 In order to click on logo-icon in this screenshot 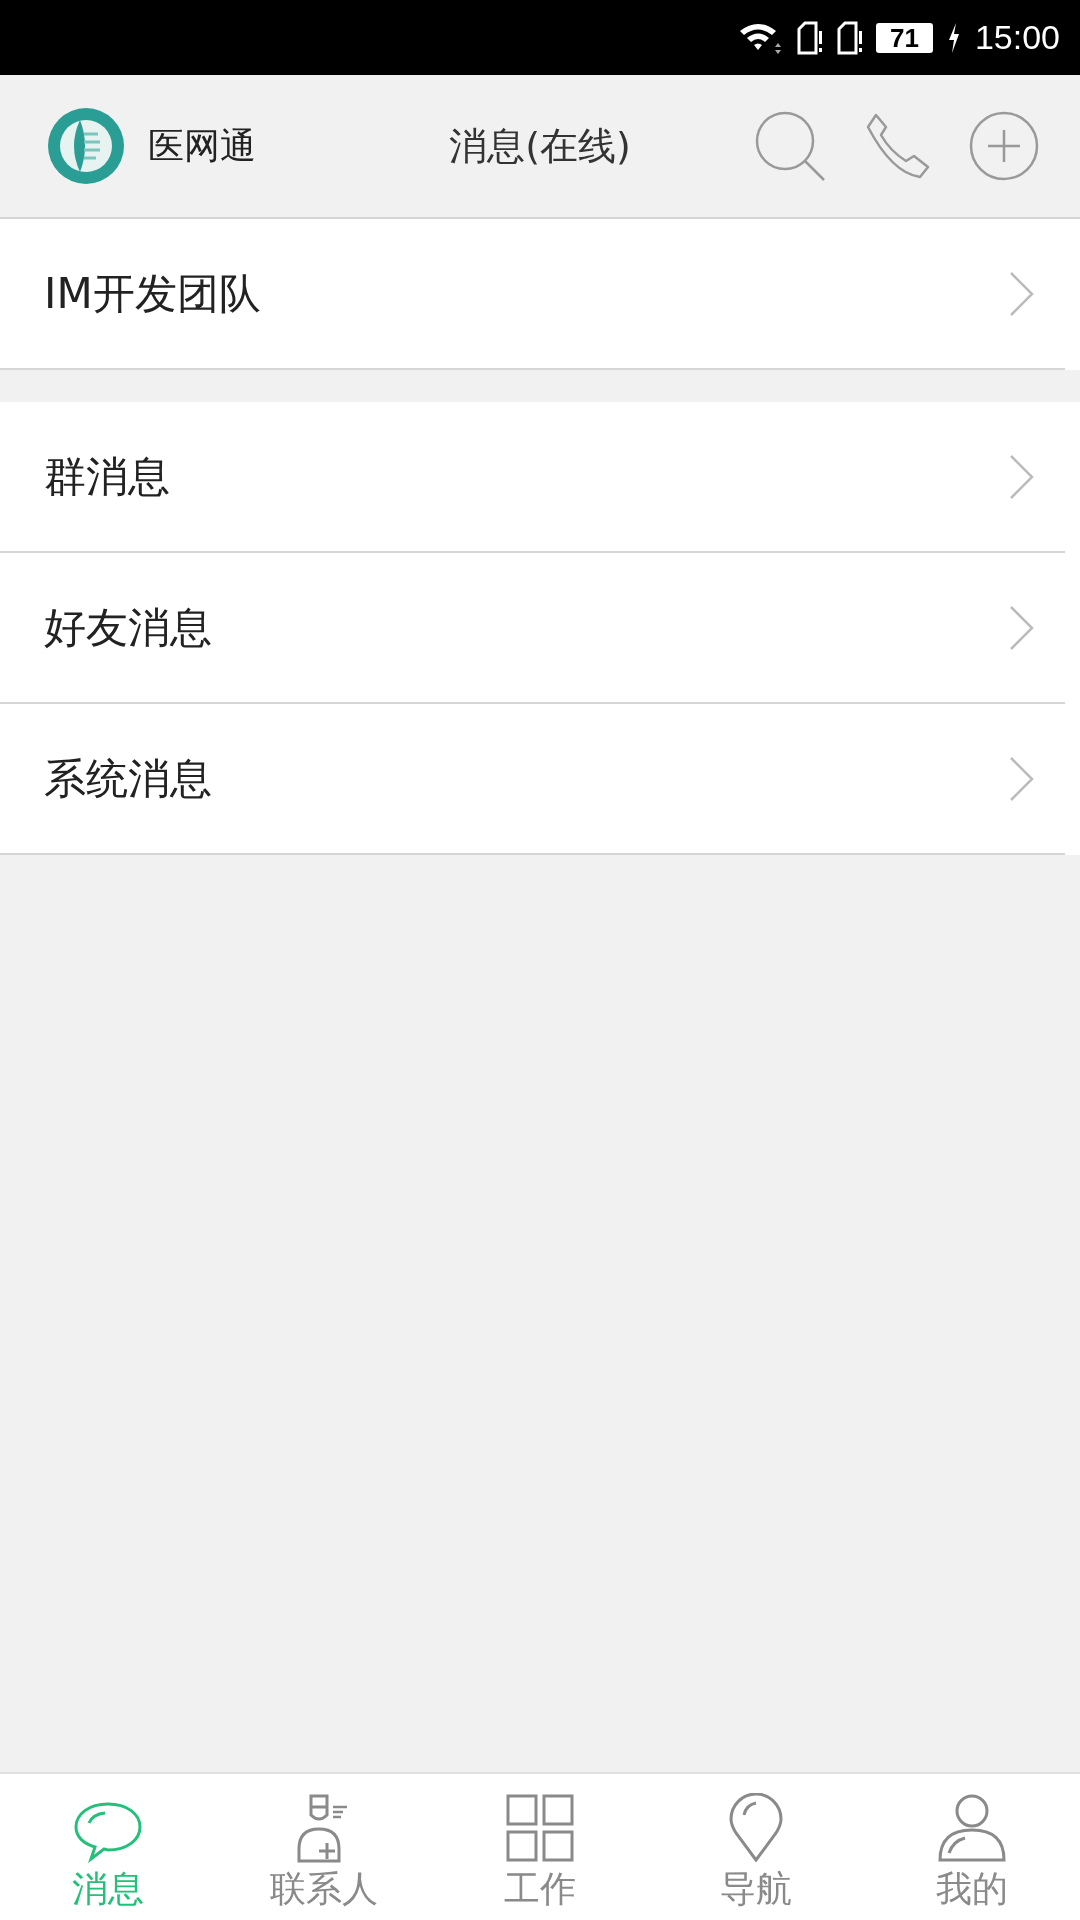, I will do `click(86, 146)`.